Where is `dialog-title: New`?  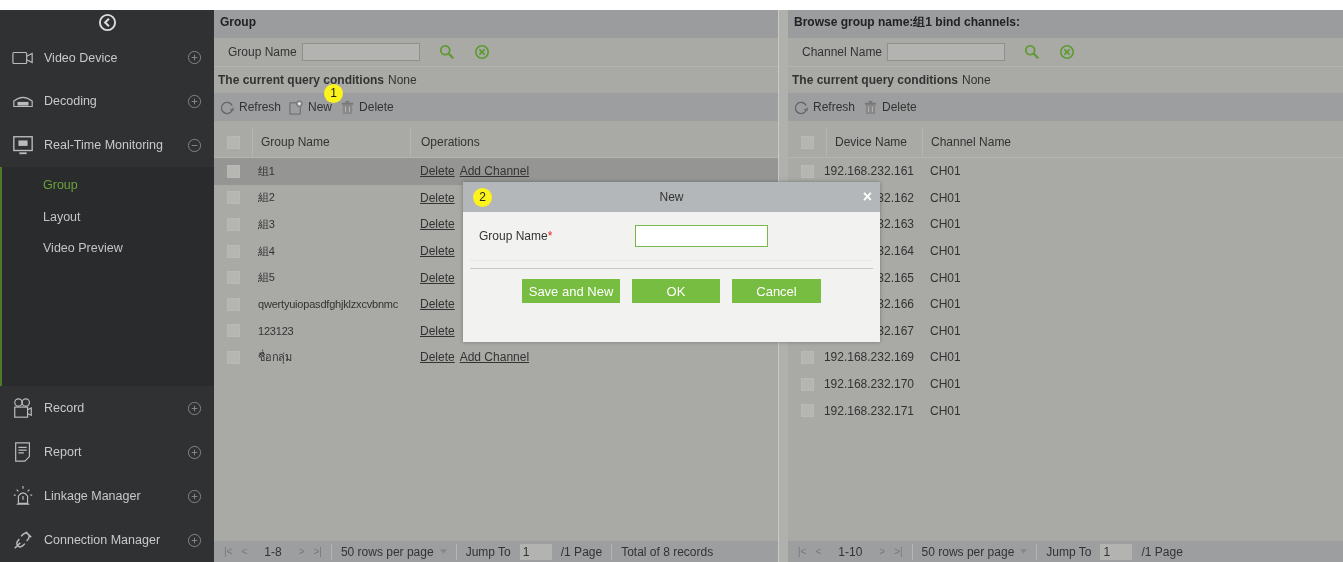
dialog-title: New is located at coordinates (671, 197).